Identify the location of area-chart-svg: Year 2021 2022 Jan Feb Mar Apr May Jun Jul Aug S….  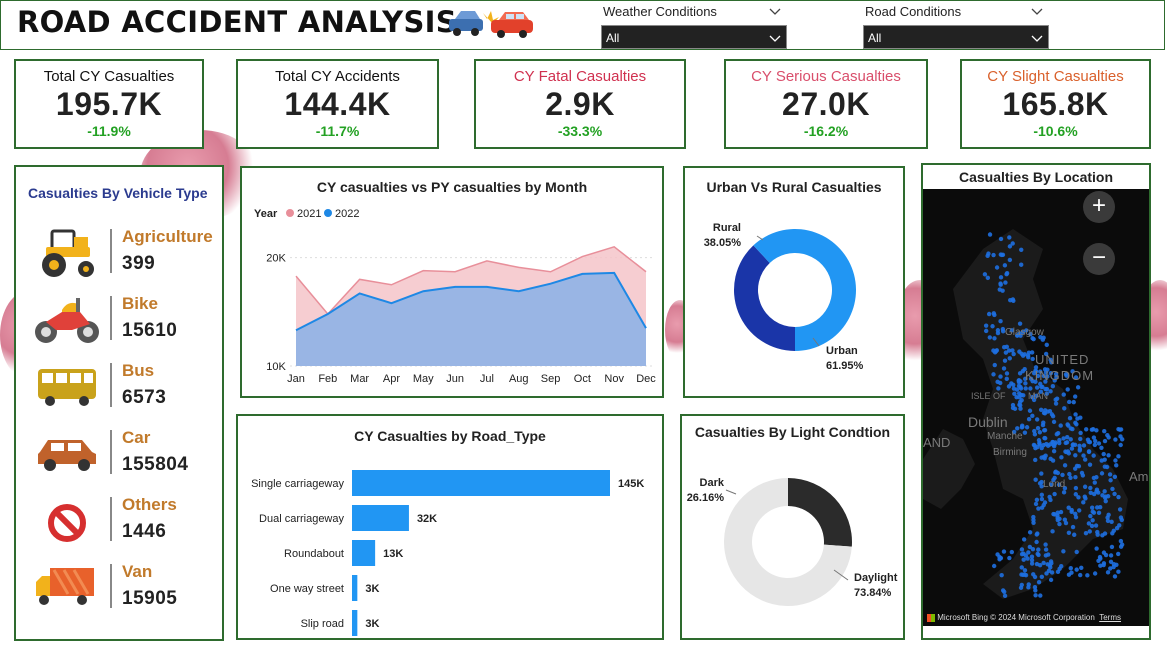
(455, 296).